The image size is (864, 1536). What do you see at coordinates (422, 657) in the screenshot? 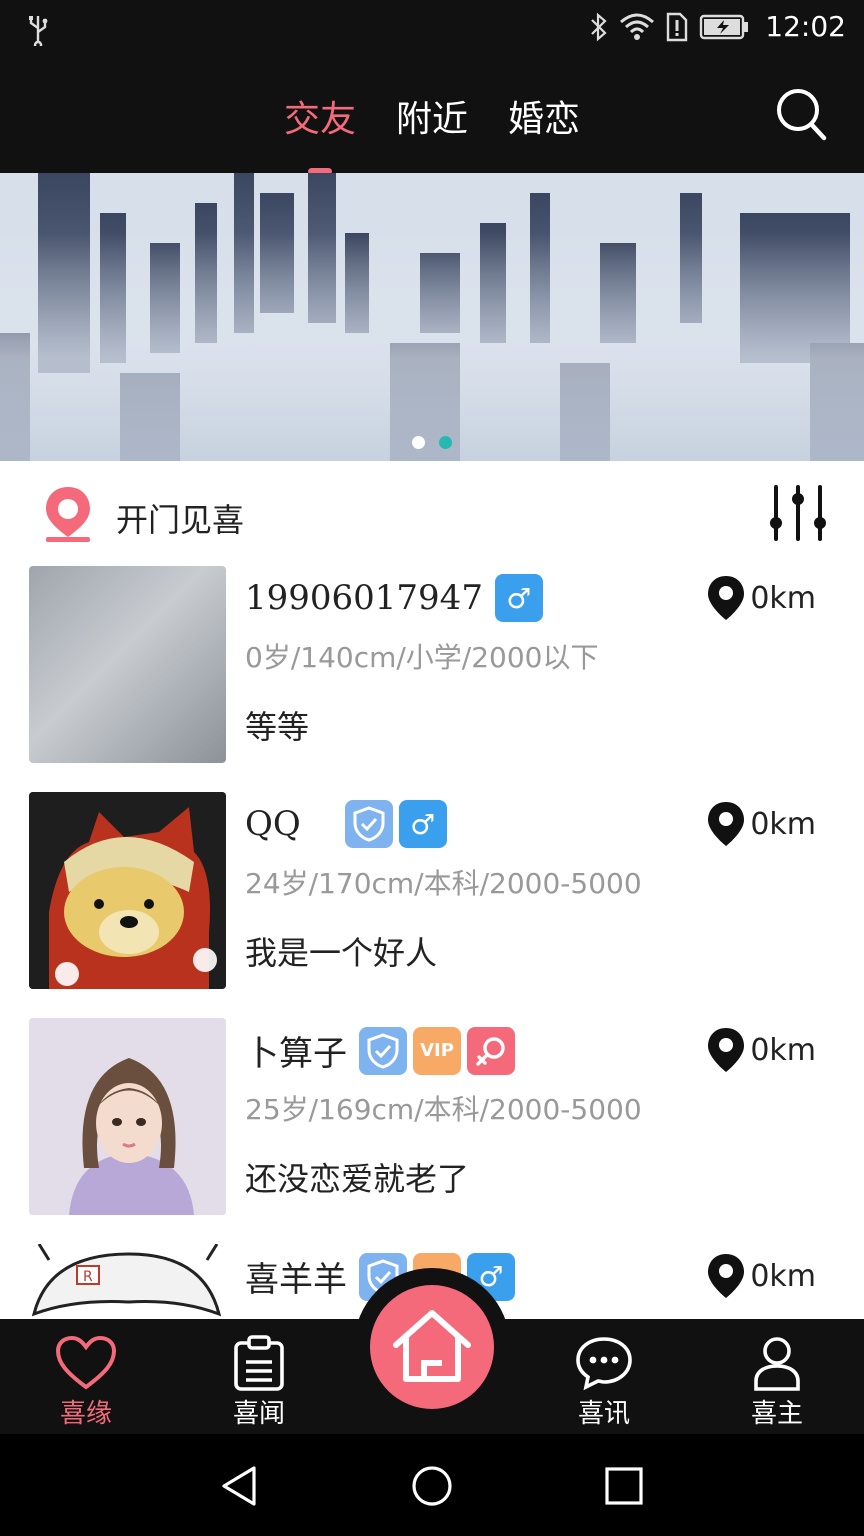
I see `user-stats: 0岁/140cm/小学/2000以下` at bounding box center [422, 657].